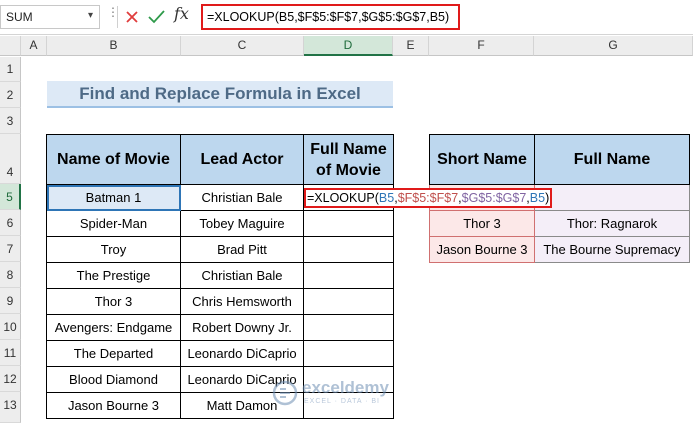  I want to click on insert-function-icon: fx, so click(181, 13).